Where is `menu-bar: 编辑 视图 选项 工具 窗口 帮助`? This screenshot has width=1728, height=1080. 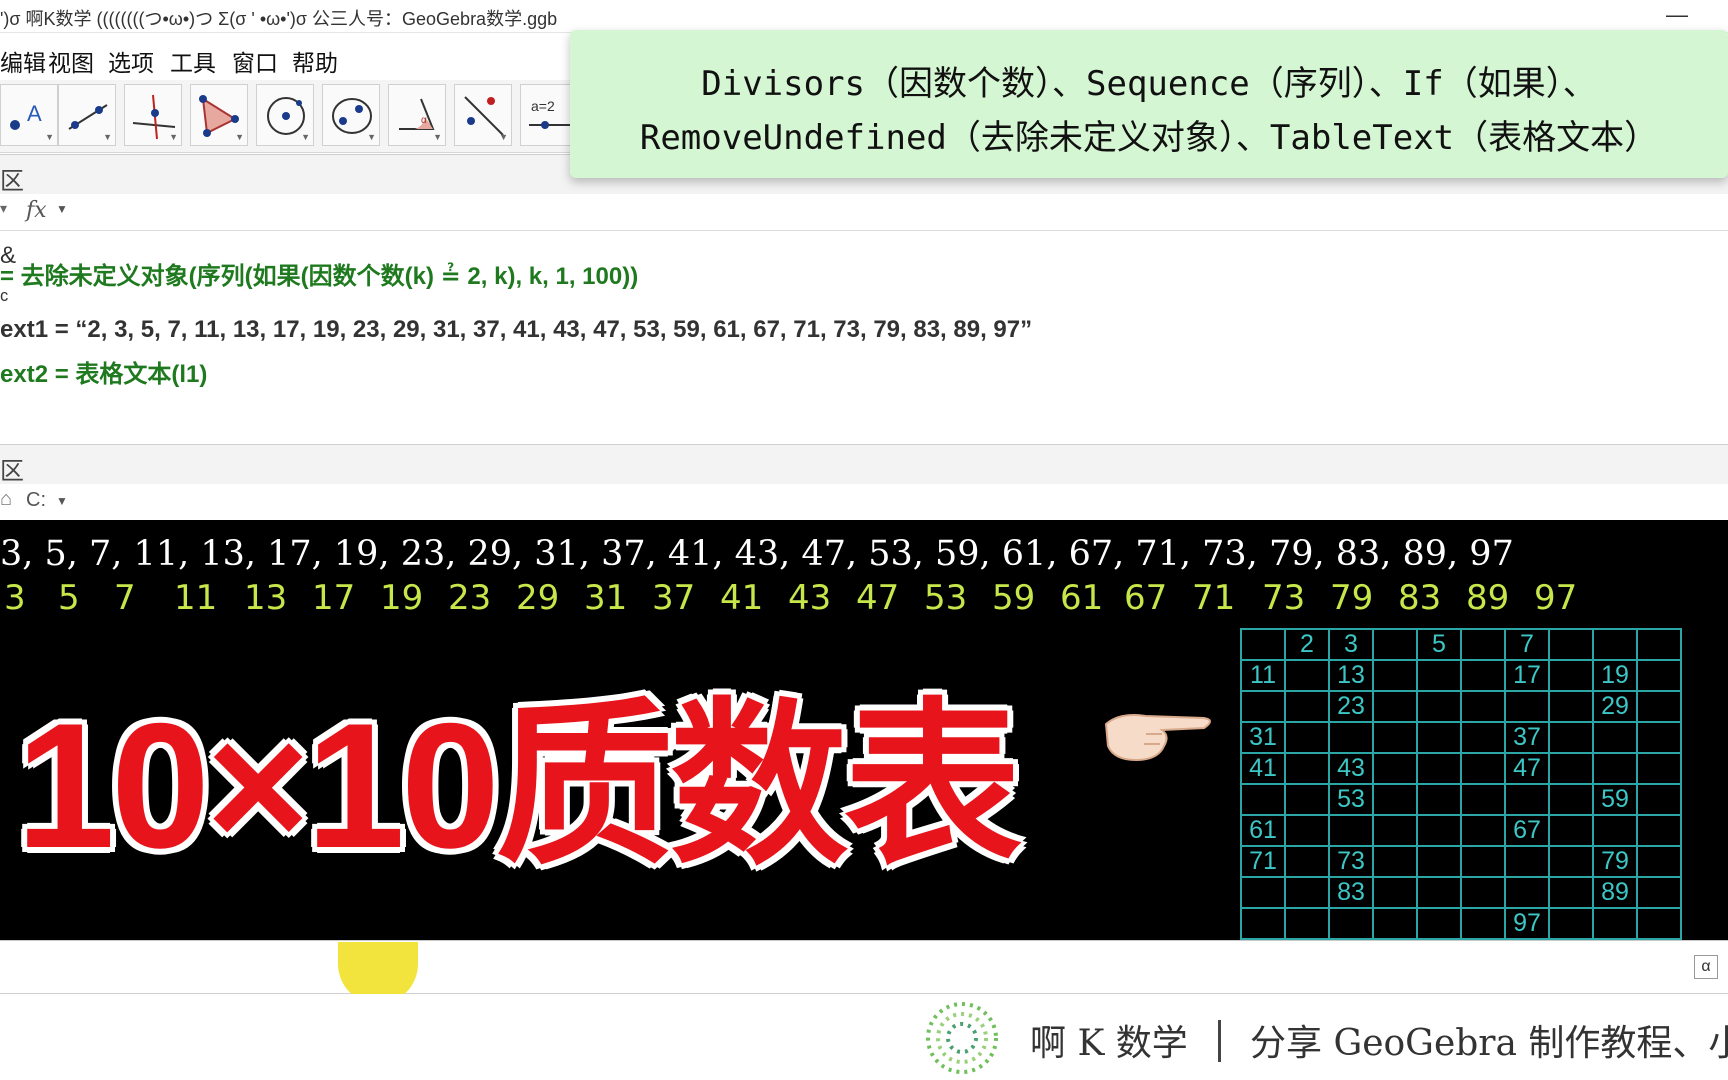
menu-bar: 编辑 视图 选项 工具 窗口 帮助 is located at coordinates (300, 60).